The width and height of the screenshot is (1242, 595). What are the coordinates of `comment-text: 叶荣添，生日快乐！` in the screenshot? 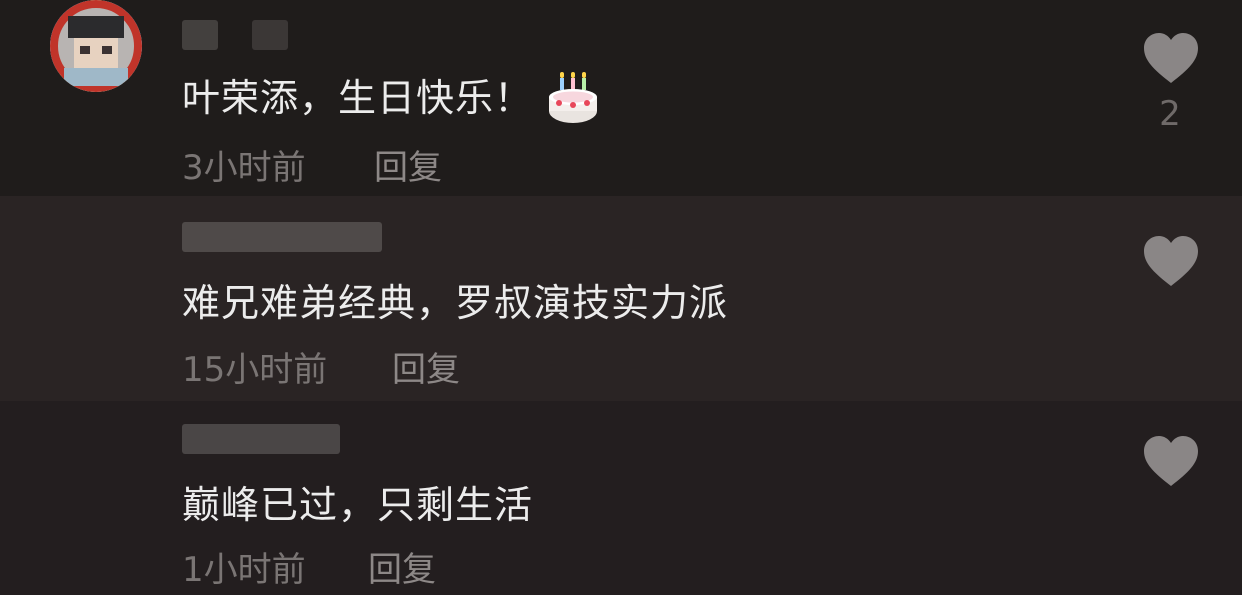 It's located at (390, 98).